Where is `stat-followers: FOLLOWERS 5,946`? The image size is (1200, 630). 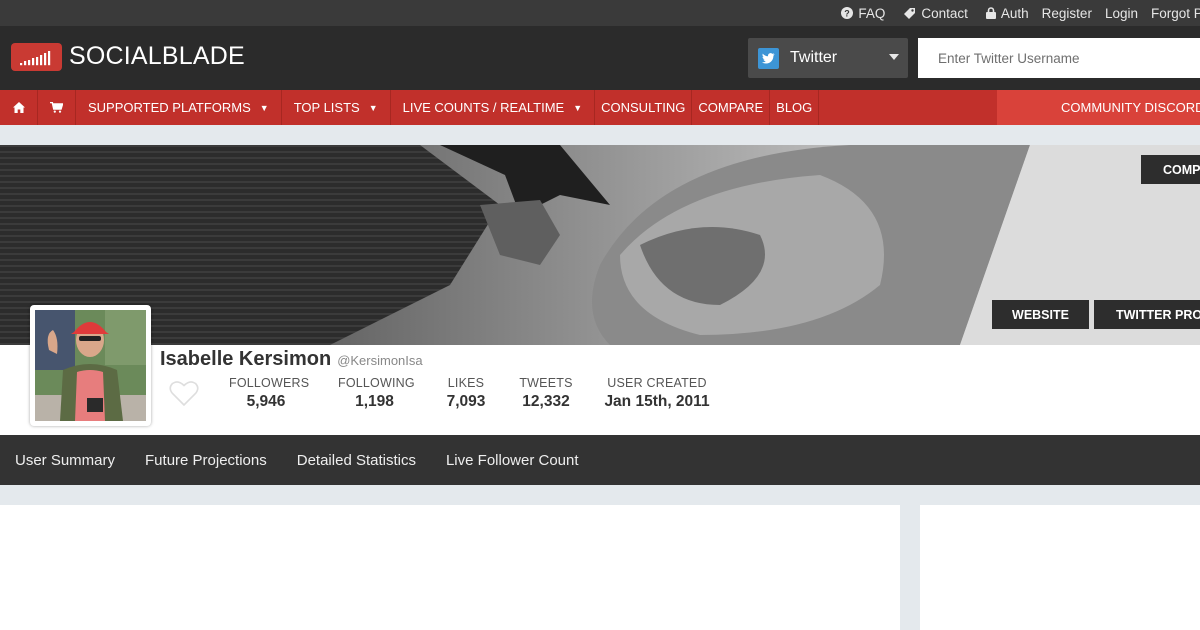
stat-followers: FOLLOWERS 5,946 is located at coordinates (269, 393).